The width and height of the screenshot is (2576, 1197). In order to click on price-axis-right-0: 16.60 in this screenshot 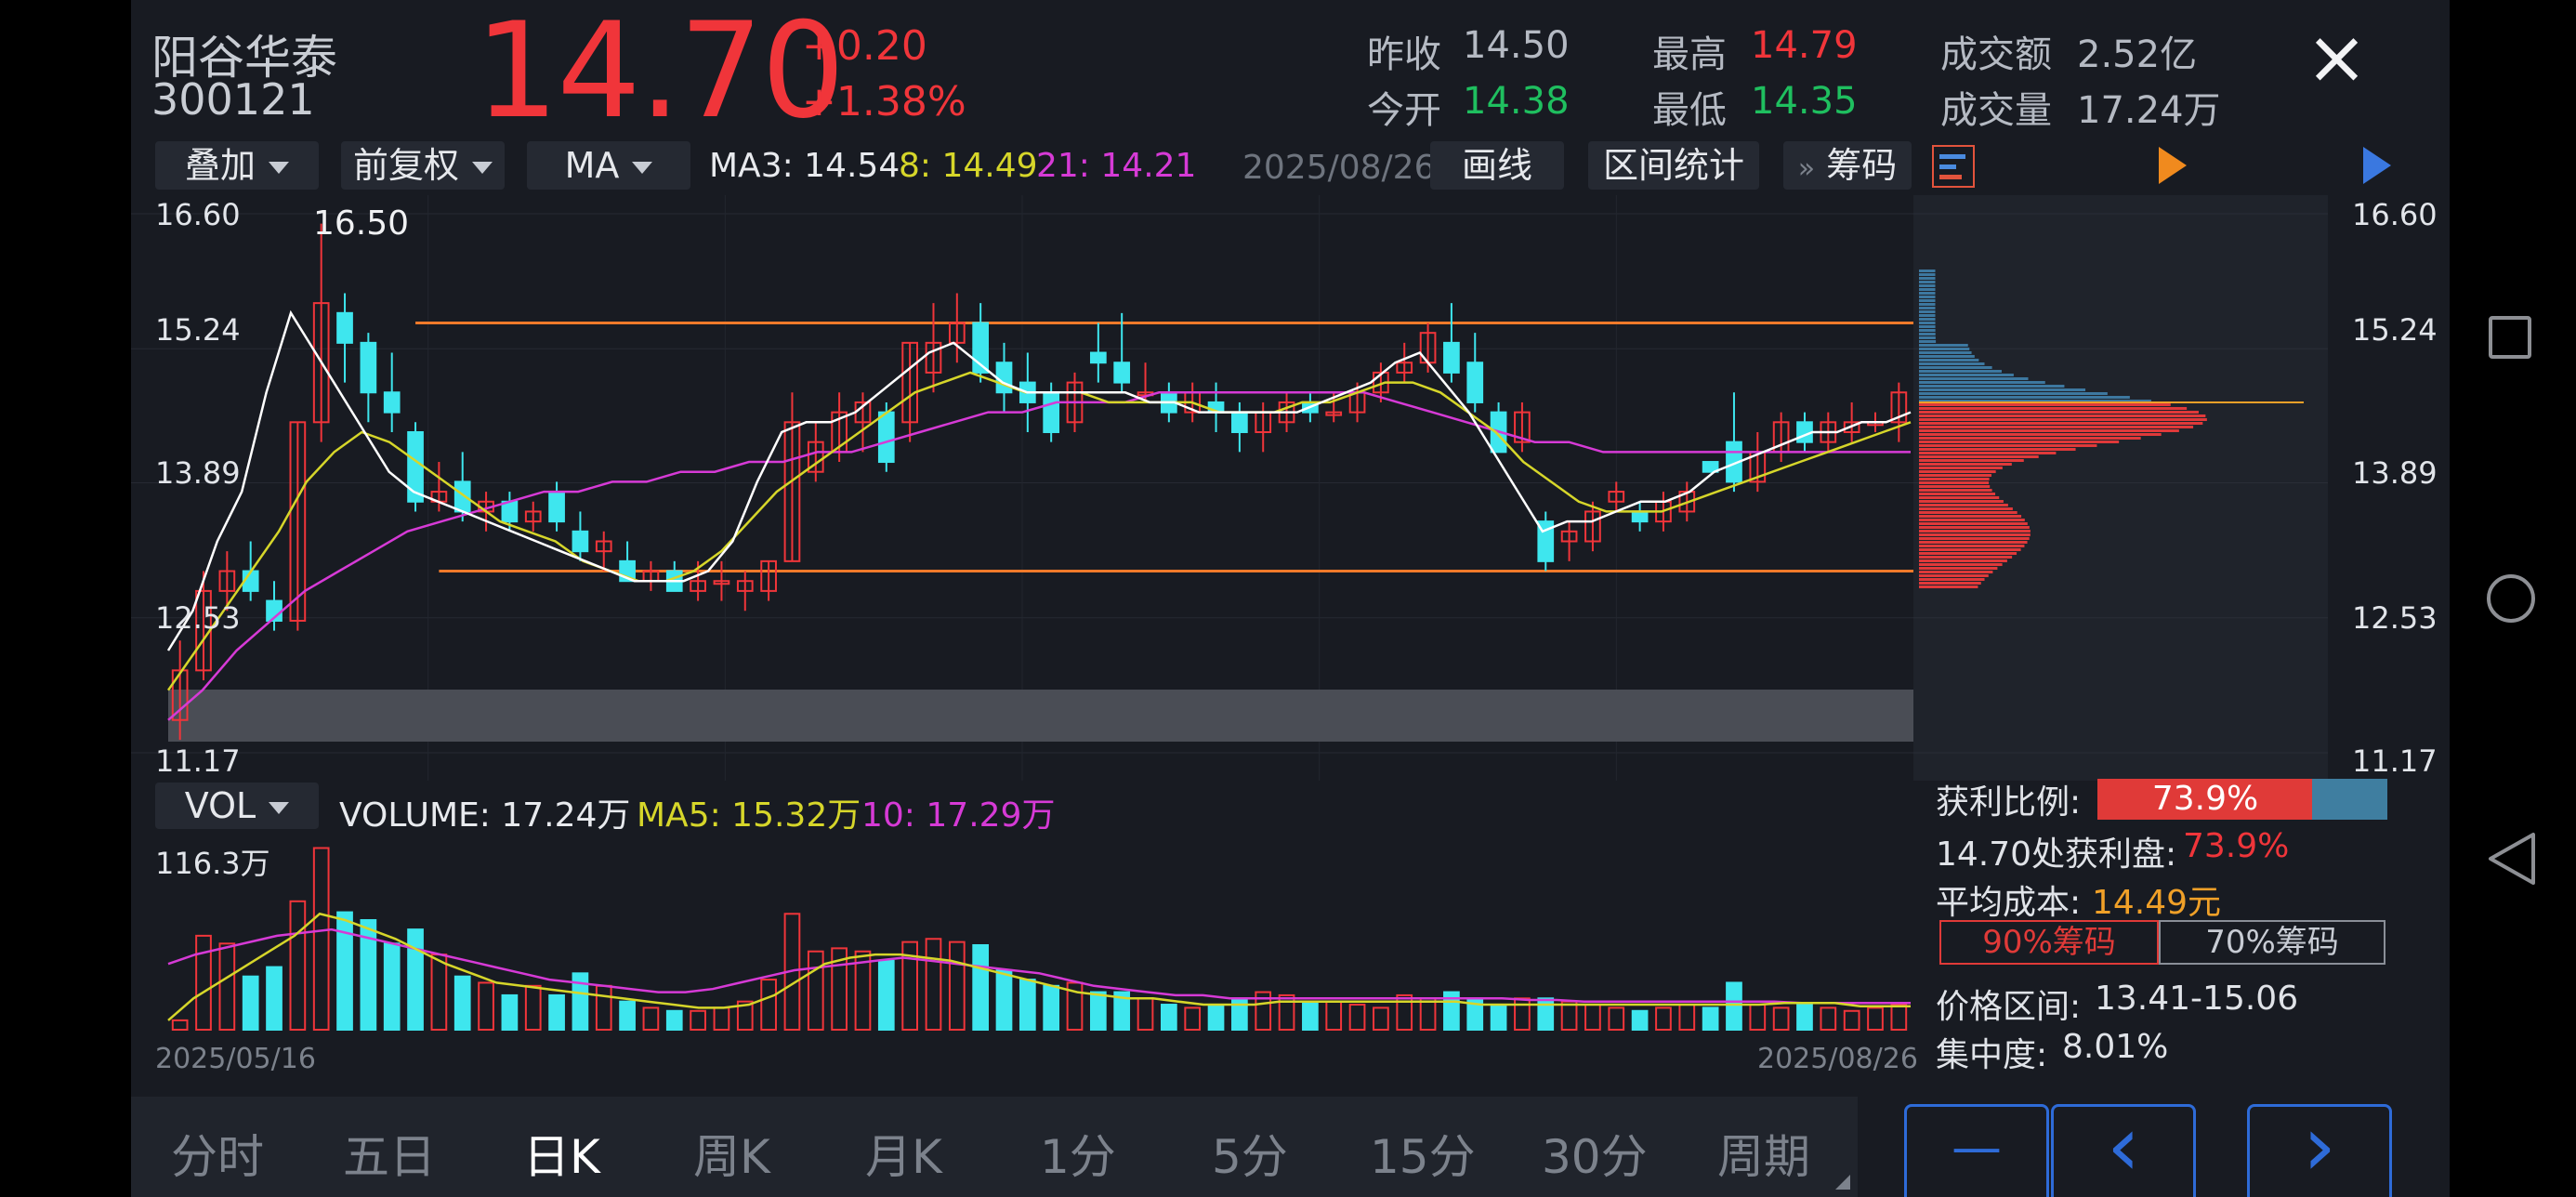, I will do `click(2395, 214)`.